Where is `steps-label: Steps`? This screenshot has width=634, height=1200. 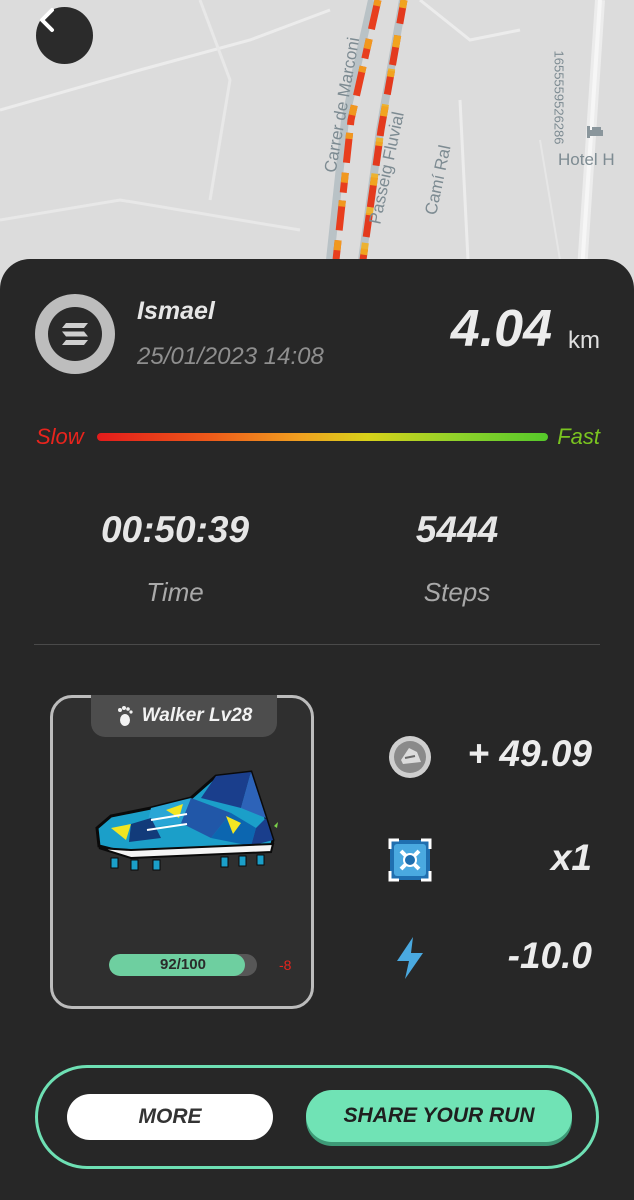
steps-label: Steps is located at coordinates (457, 592).